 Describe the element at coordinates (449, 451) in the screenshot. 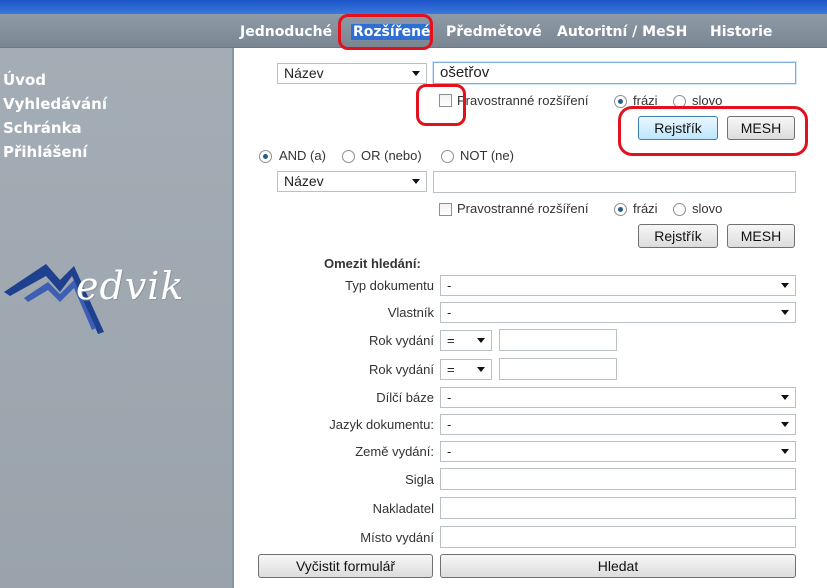

I see `country-value: -` at that location.